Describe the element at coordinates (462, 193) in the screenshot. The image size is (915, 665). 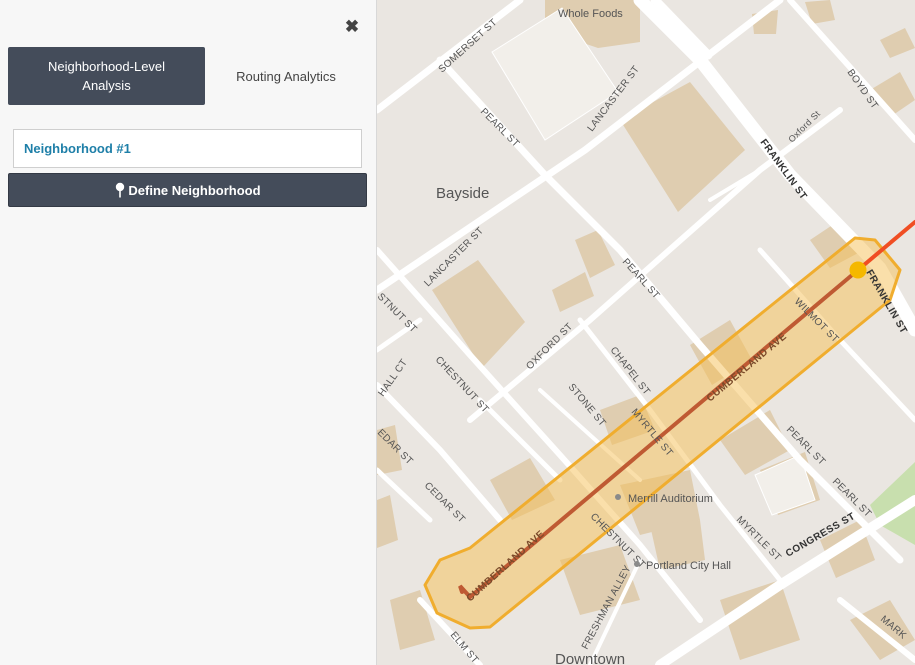
I see `area-bayside: Bayside` at that location.